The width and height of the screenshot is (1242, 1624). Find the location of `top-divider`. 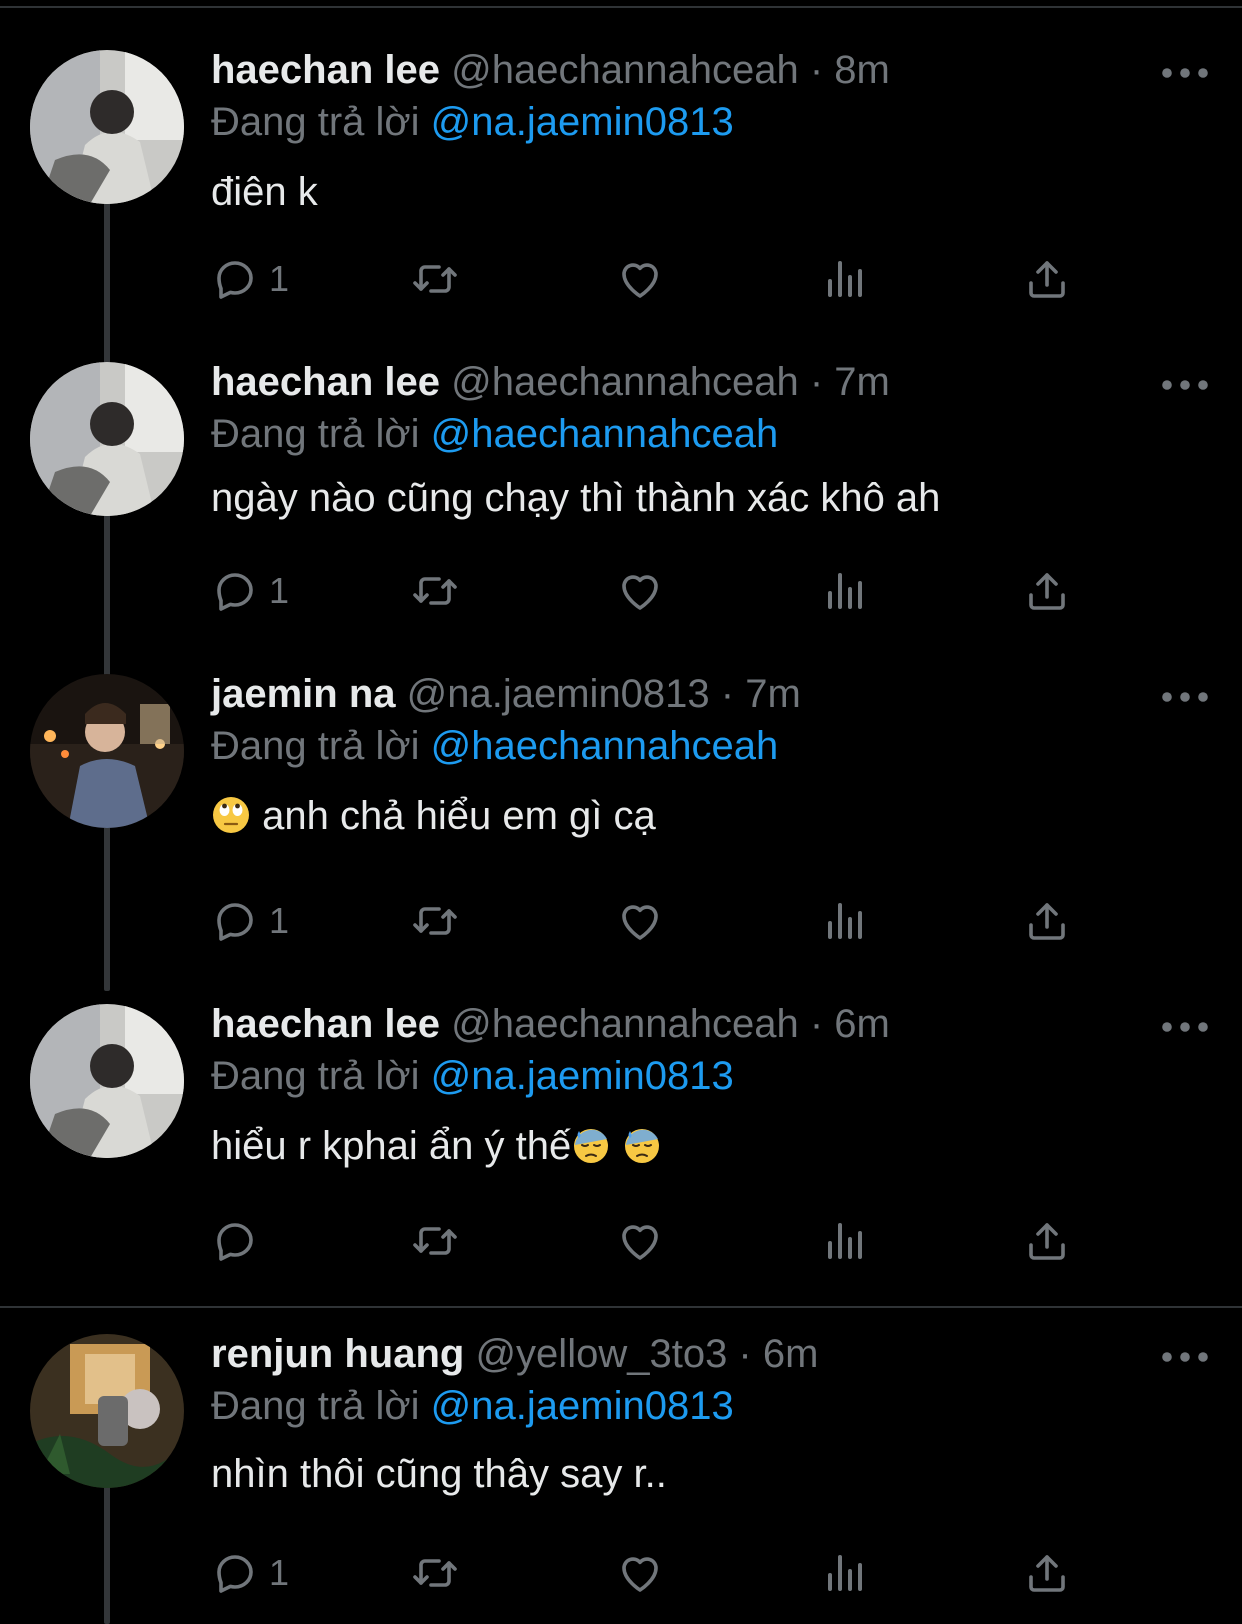

top-divider is located at coordinates (621, 7).